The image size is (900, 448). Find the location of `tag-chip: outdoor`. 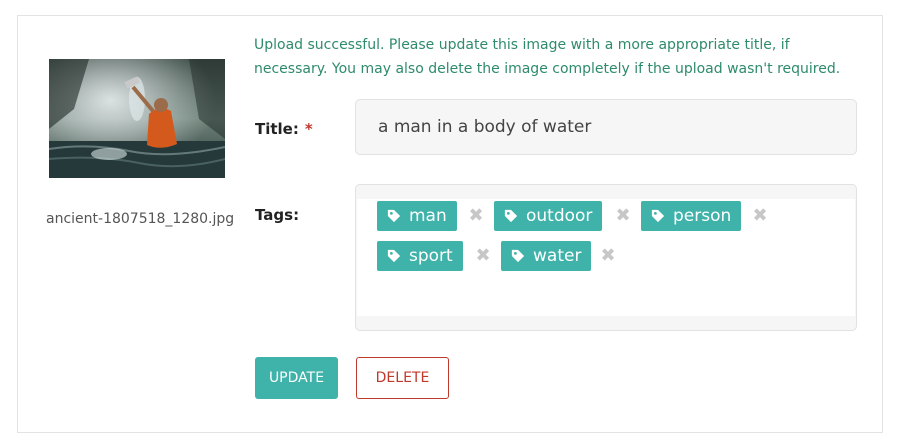

tag-chip: outdoor is located at coordinates (548, 216).